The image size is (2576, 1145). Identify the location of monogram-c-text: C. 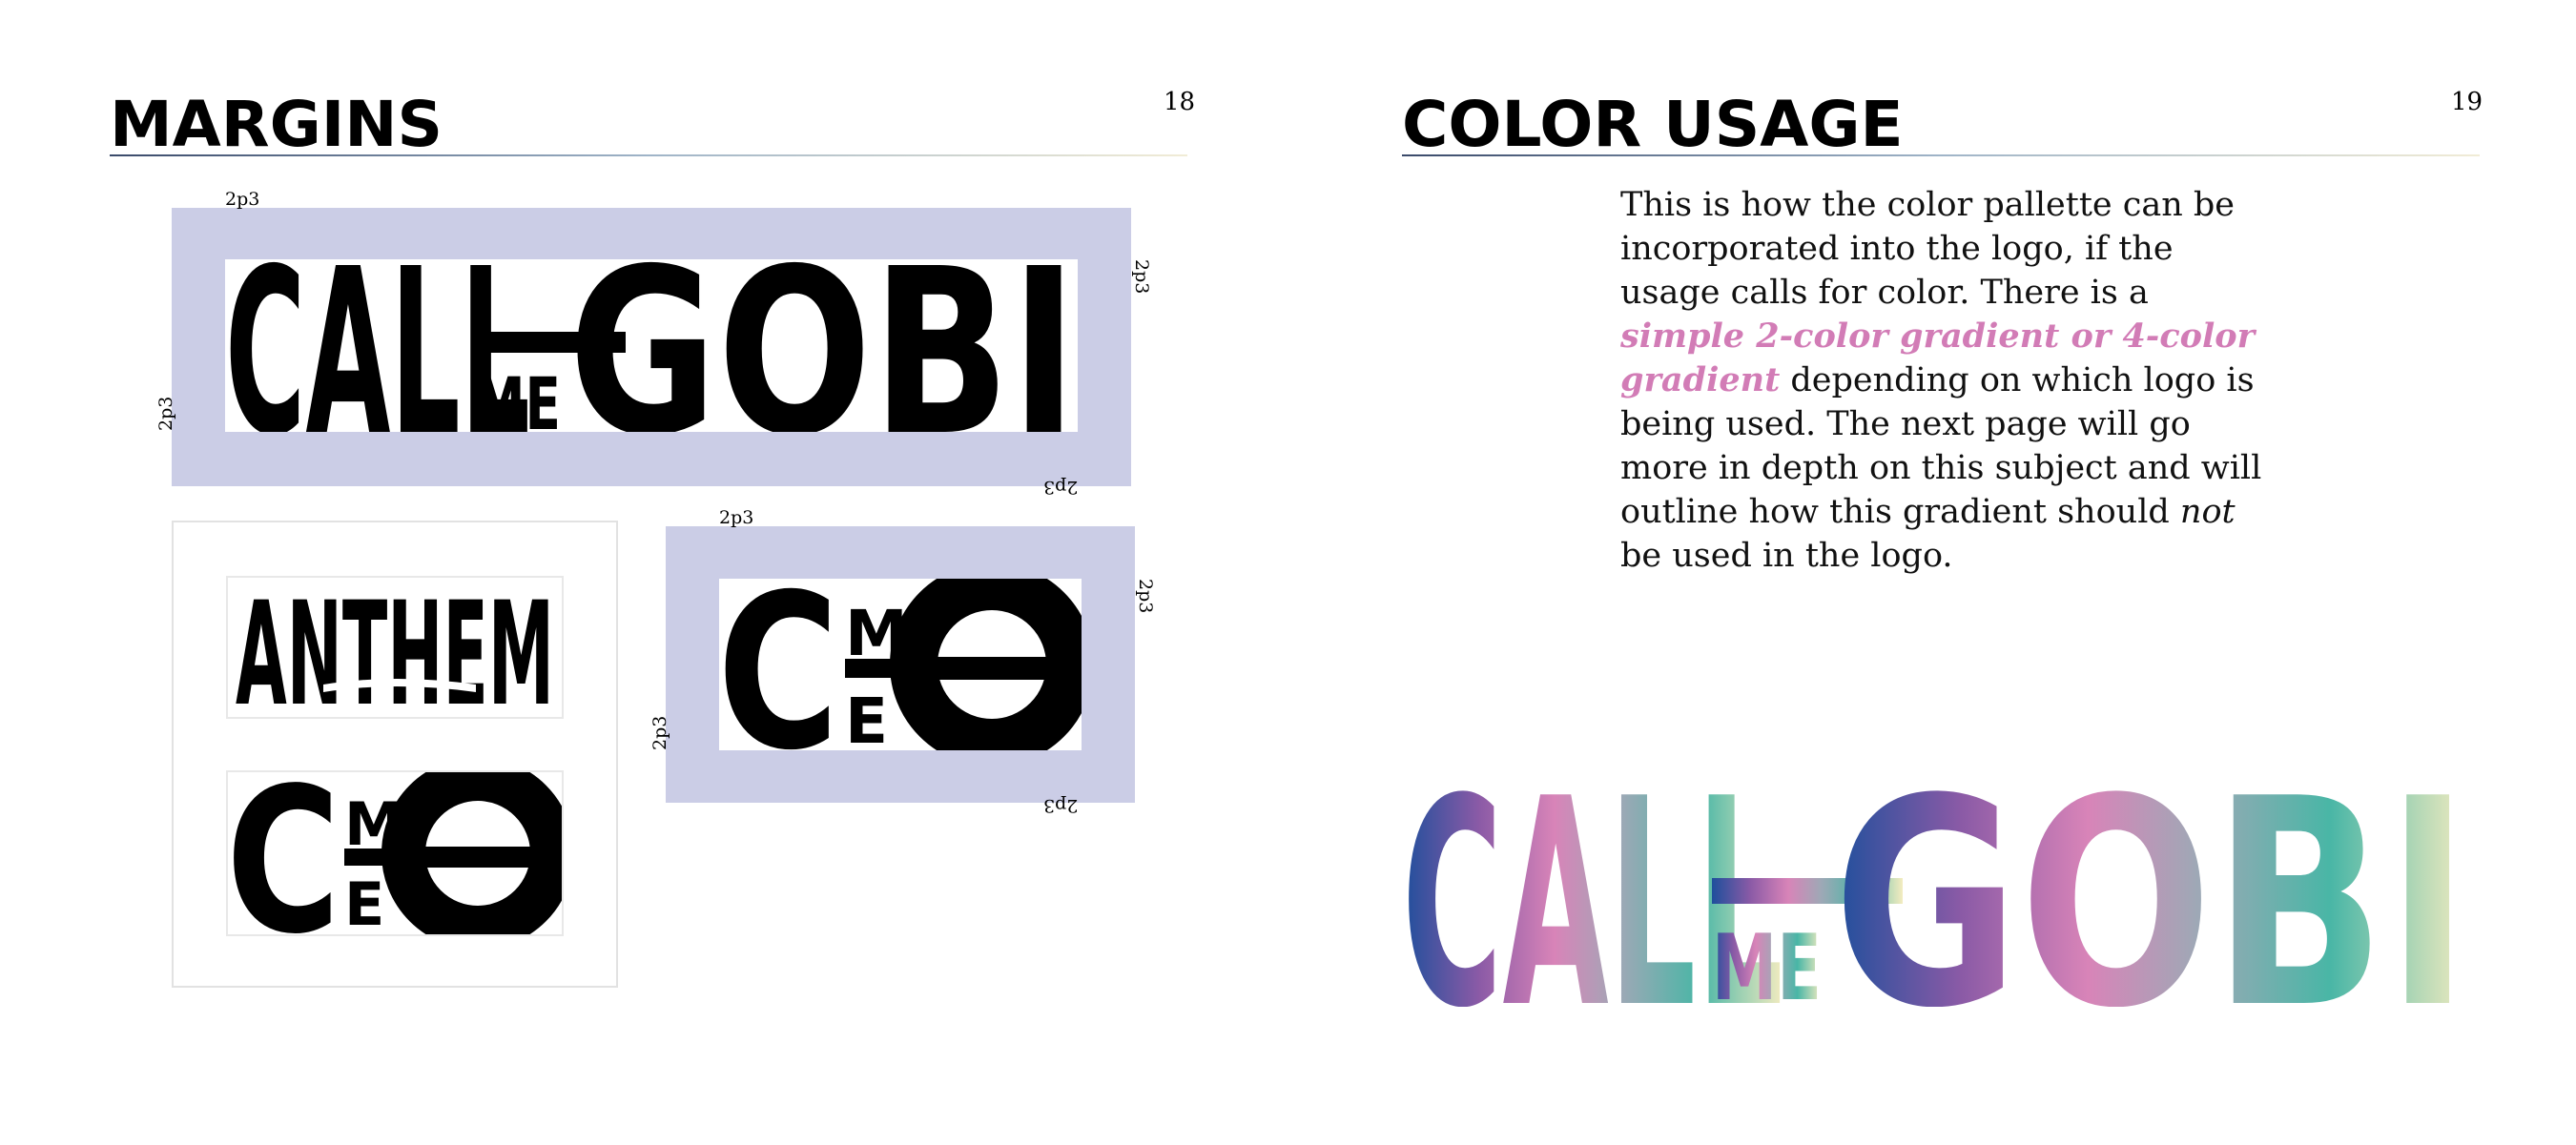
(284, 853).